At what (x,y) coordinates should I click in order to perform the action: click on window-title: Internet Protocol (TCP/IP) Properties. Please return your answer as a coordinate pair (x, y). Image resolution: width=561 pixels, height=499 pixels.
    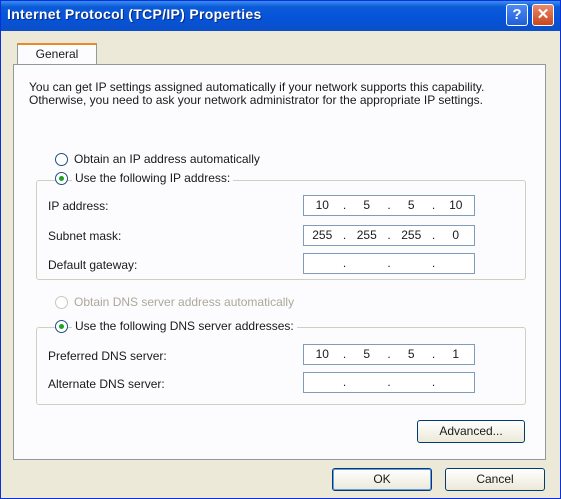
    Looking at the image, I should click on (134, 14).